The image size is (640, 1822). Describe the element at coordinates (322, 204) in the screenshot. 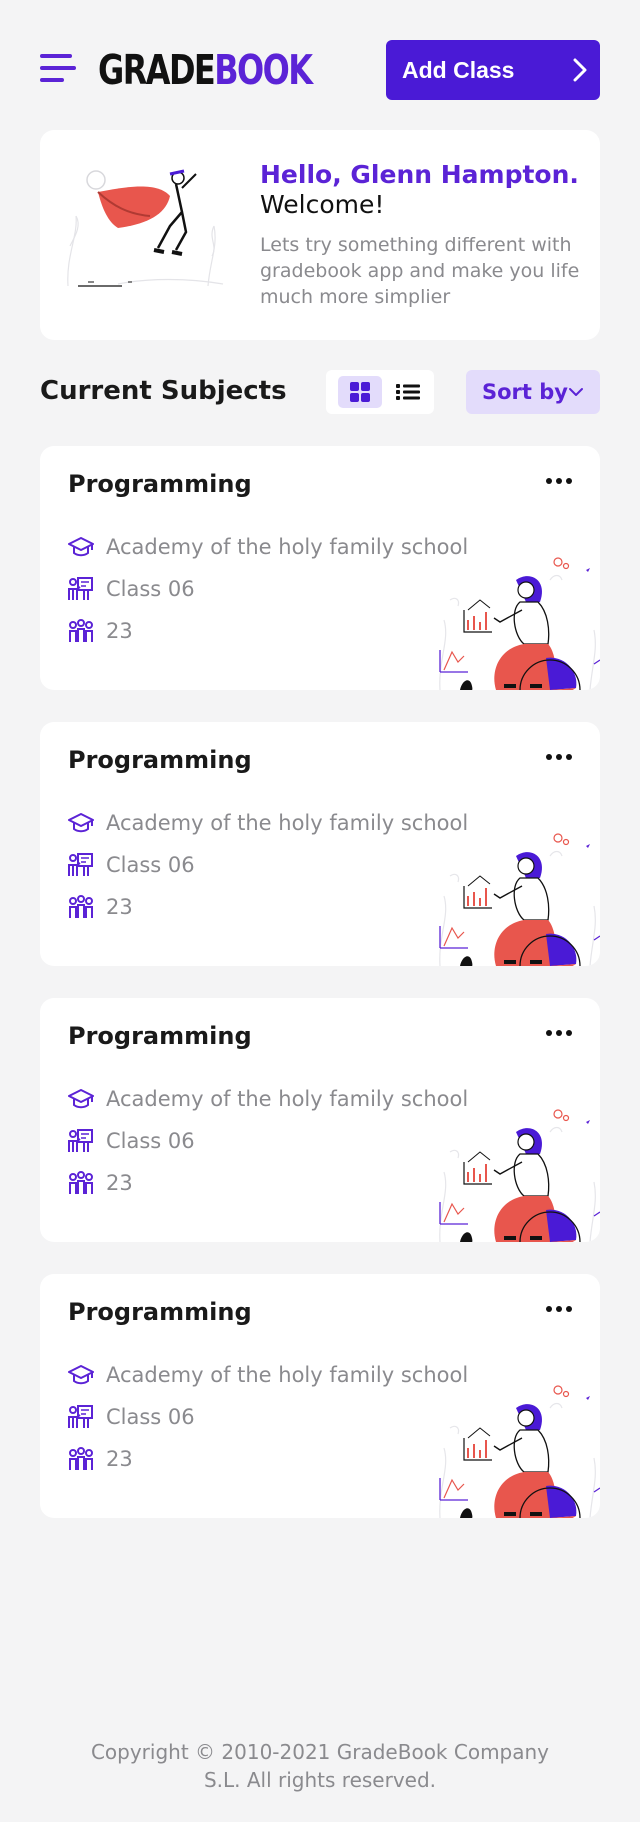

I see `welcome-subtitle: Welcome!` at that location.